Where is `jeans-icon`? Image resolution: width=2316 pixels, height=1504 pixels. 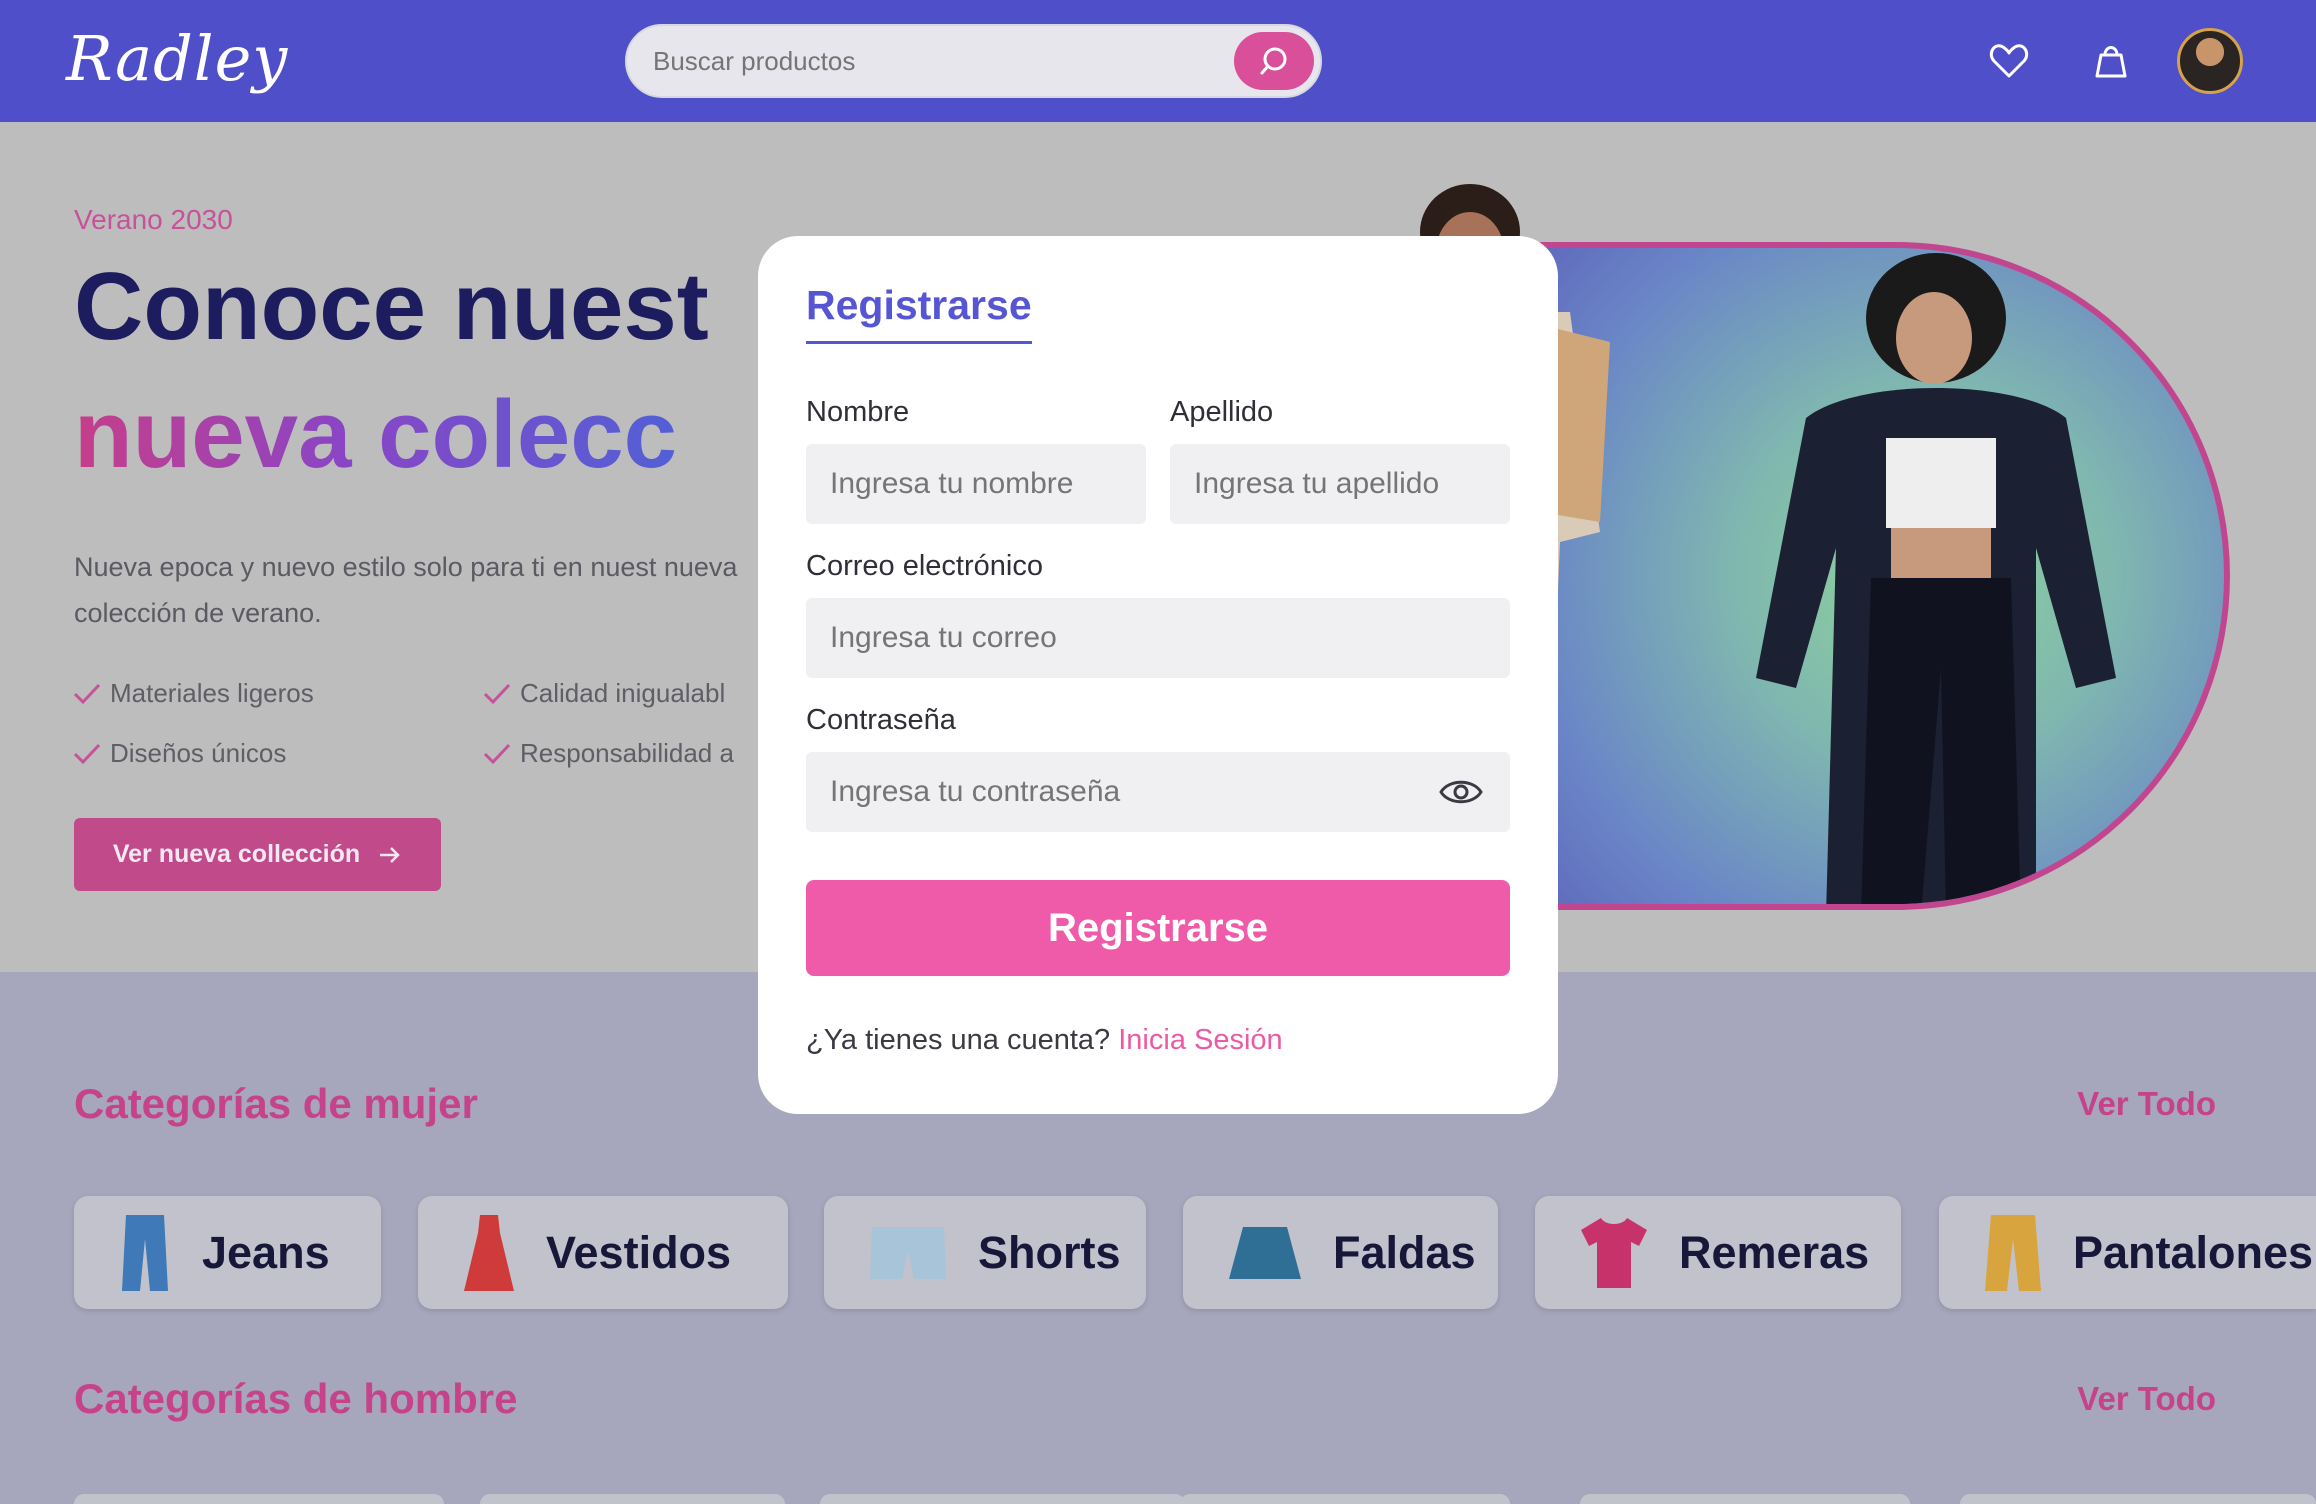 jeans-icon is located at coordinates (145, 1252).